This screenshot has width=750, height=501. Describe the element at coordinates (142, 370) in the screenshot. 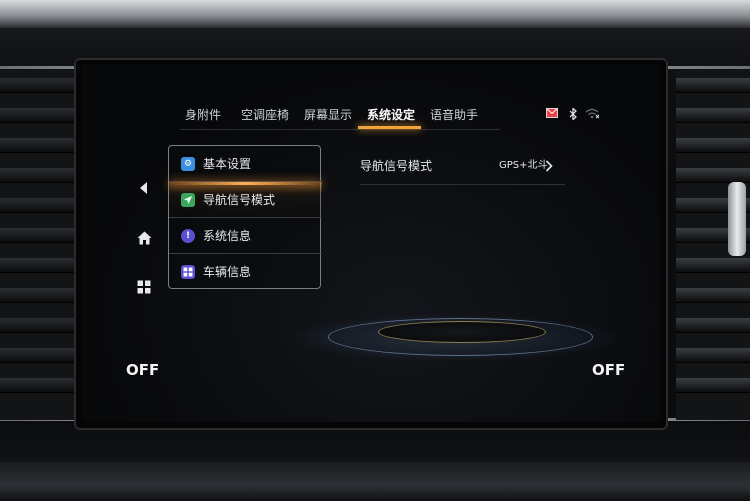

I see `left-climate-status: OFF` at that location.